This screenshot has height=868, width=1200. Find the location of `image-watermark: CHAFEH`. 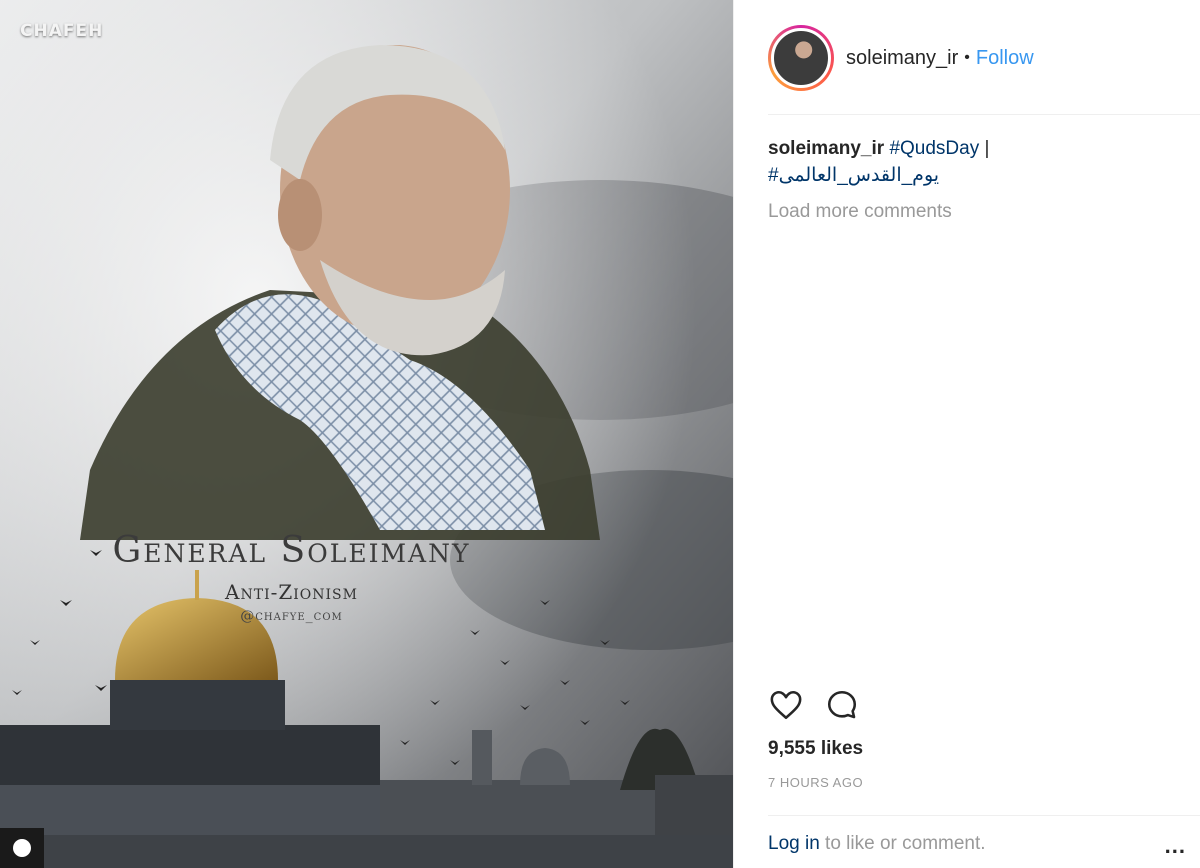

image-watermark: CHAFEH is located at coordinates (61, 31).